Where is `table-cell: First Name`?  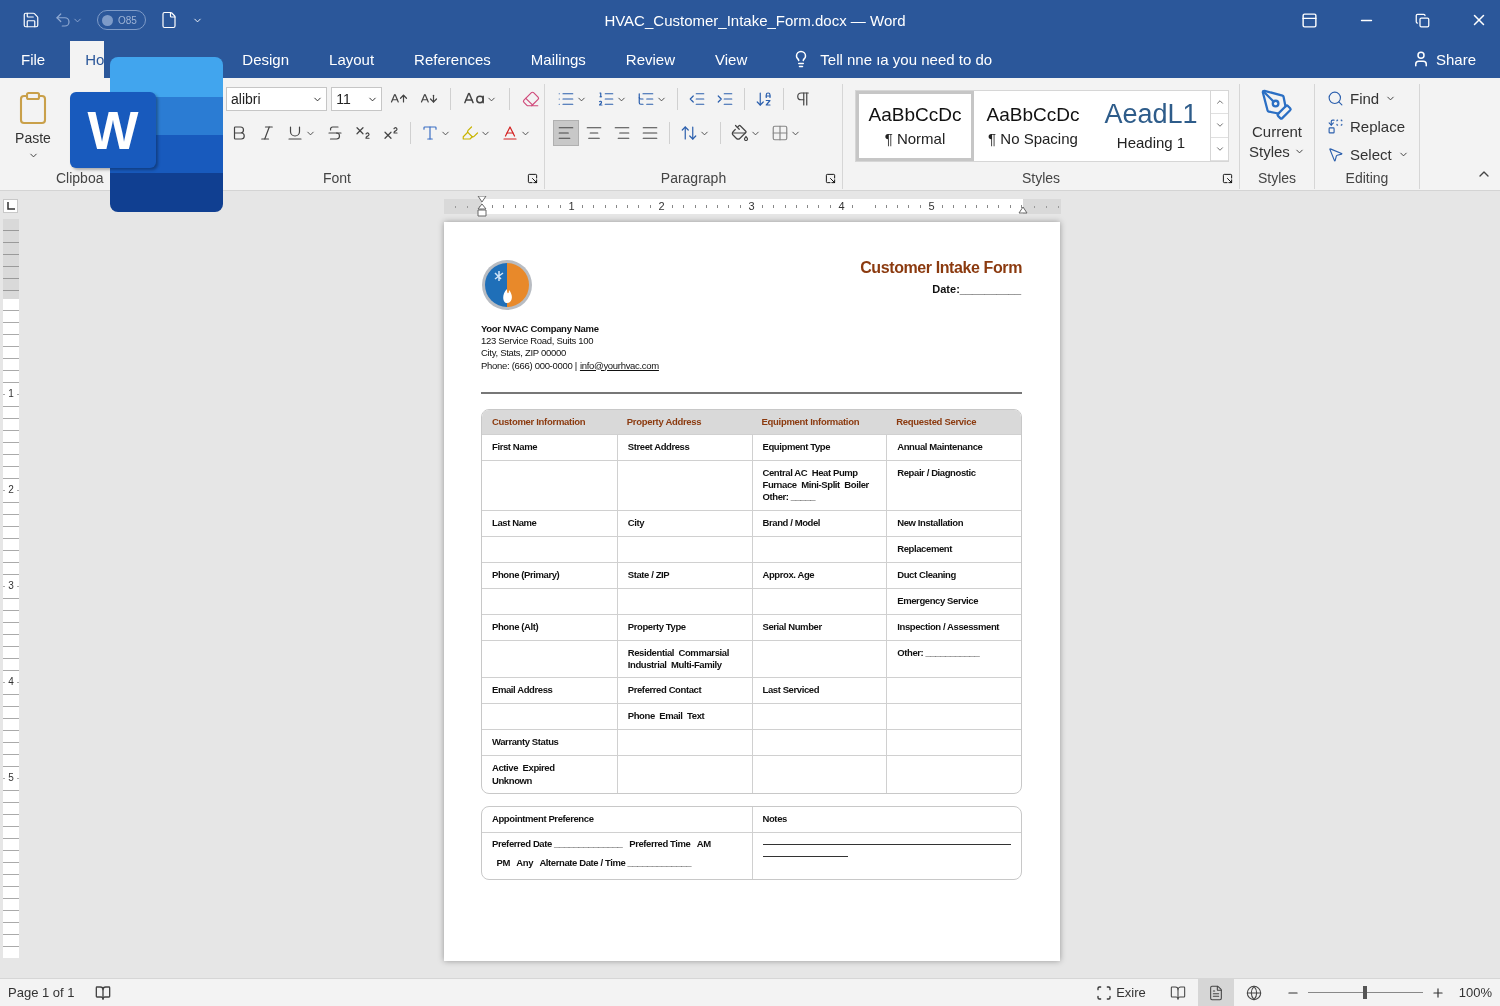
table-cell: First Name is located at coordinates (549, 446).